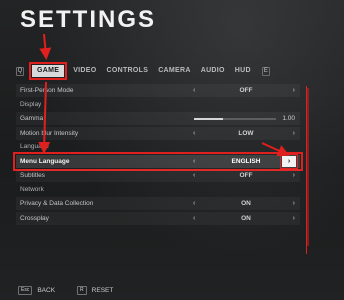  What do you see at coordinates (306, 170) in the screenshot?
I see `annotation-vertical-line` at bounding box center [306, 170].